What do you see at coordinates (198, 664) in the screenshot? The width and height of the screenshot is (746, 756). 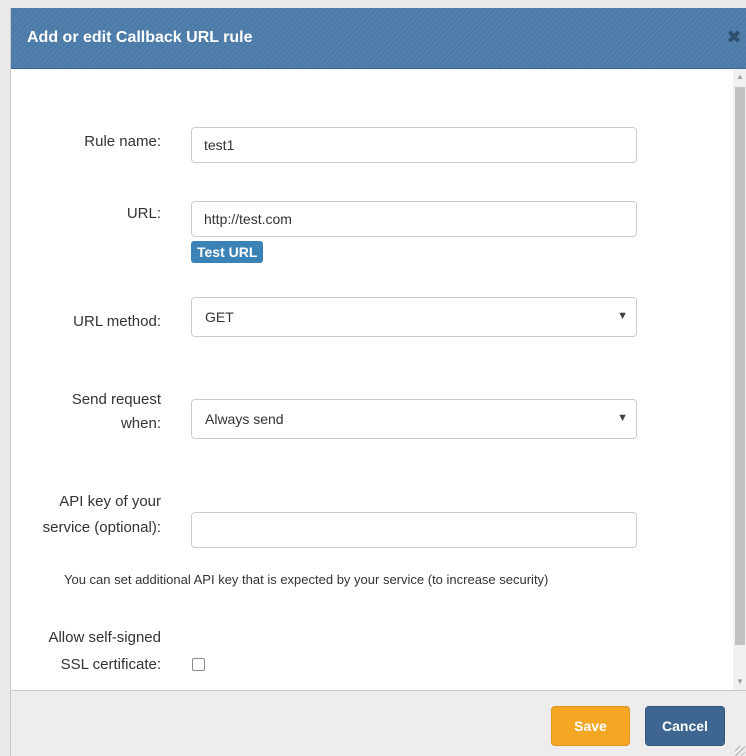 I see `self-signed-checkbox` at bounding box center [198, 664].